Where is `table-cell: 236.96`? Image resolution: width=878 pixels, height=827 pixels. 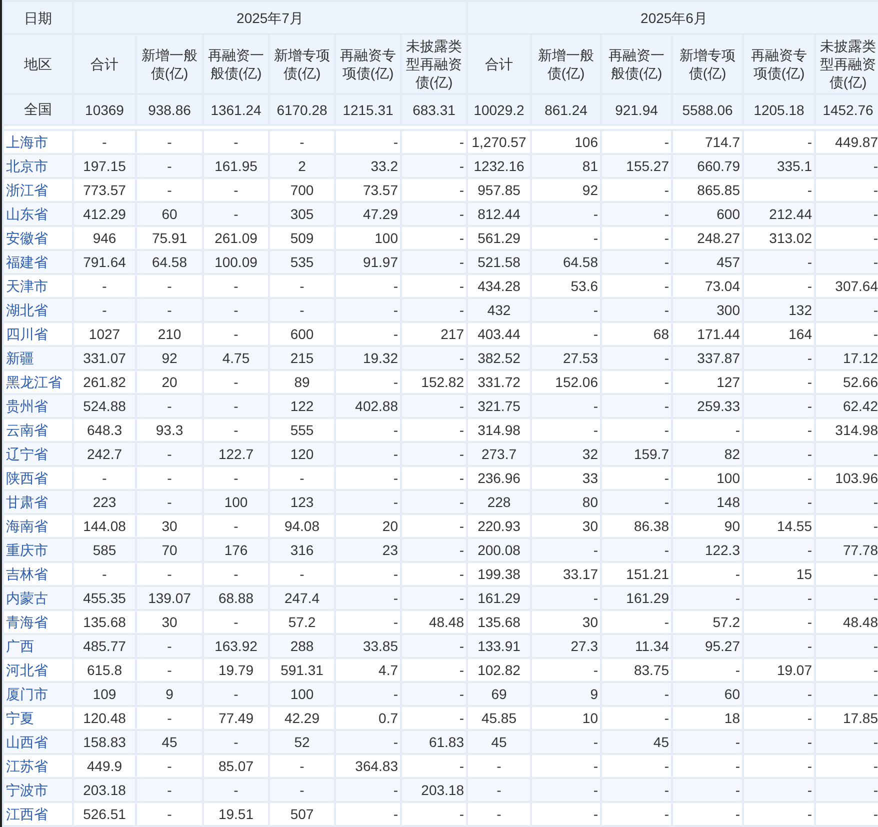
table-cell: 236.96 is located at coordinates (499, 478).